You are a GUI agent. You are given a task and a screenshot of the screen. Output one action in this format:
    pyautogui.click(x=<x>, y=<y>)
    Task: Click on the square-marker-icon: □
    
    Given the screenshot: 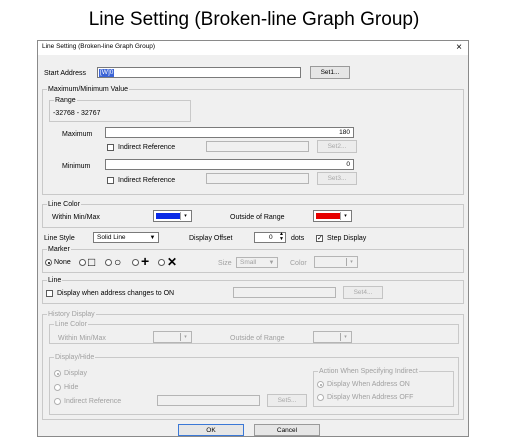 What is the action you would take?
    pyautogui.click(x=92, y=262)
    